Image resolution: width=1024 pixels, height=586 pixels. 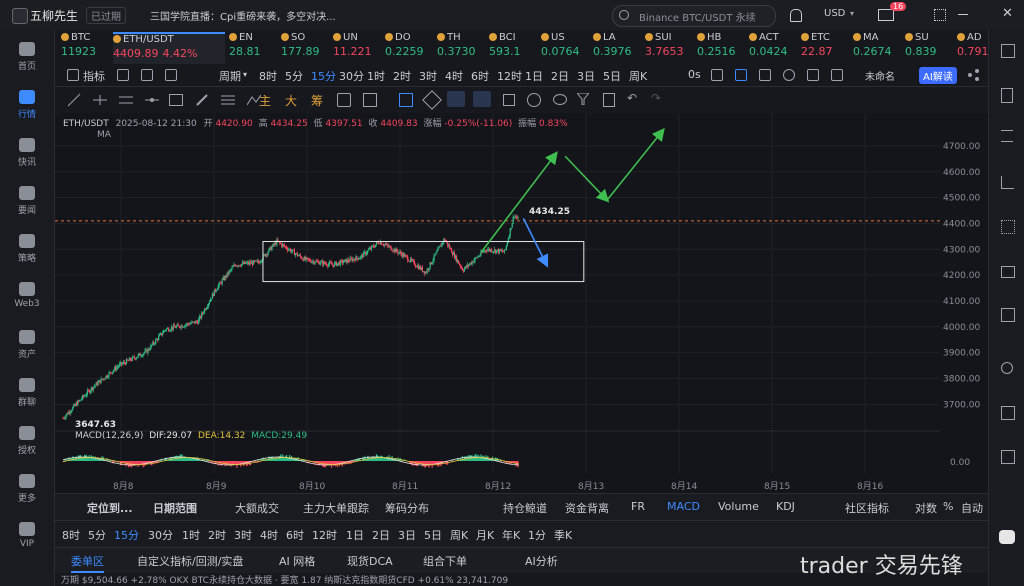 What do you see at coordinates (191, 535) in the screenshot?
I see `period-4: 1时` at bounding box center [191, 535].